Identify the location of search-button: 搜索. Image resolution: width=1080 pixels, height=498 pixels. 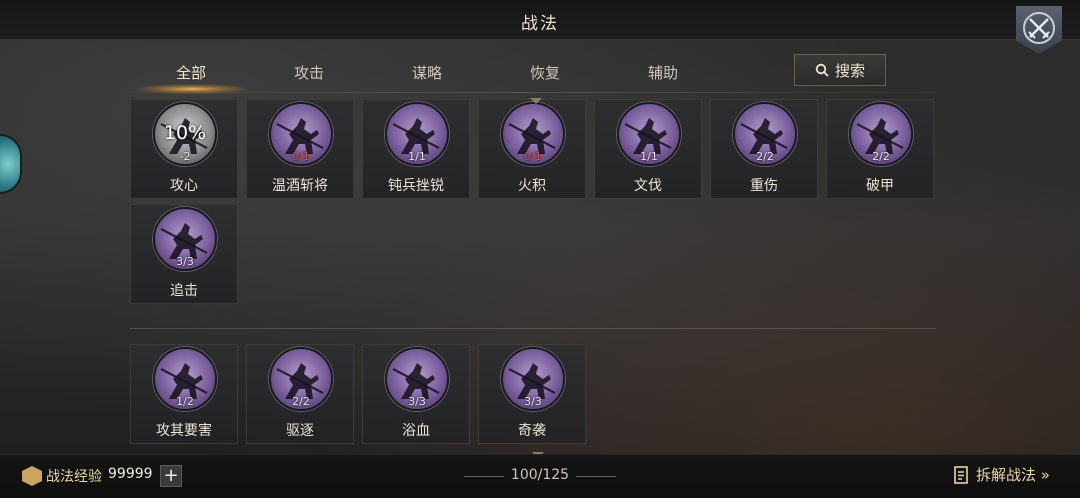
(840, 70).